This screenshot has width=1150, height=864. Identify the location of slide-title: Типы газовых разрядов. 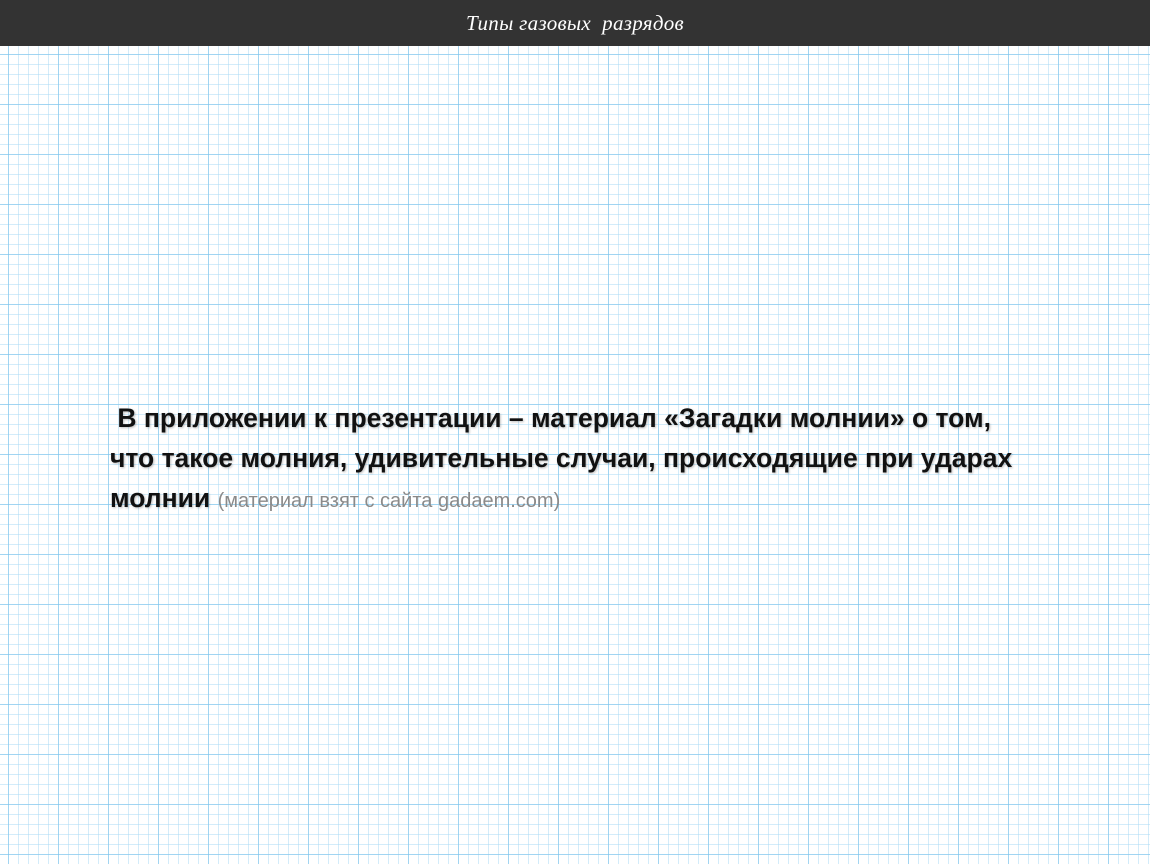
(575, 22).